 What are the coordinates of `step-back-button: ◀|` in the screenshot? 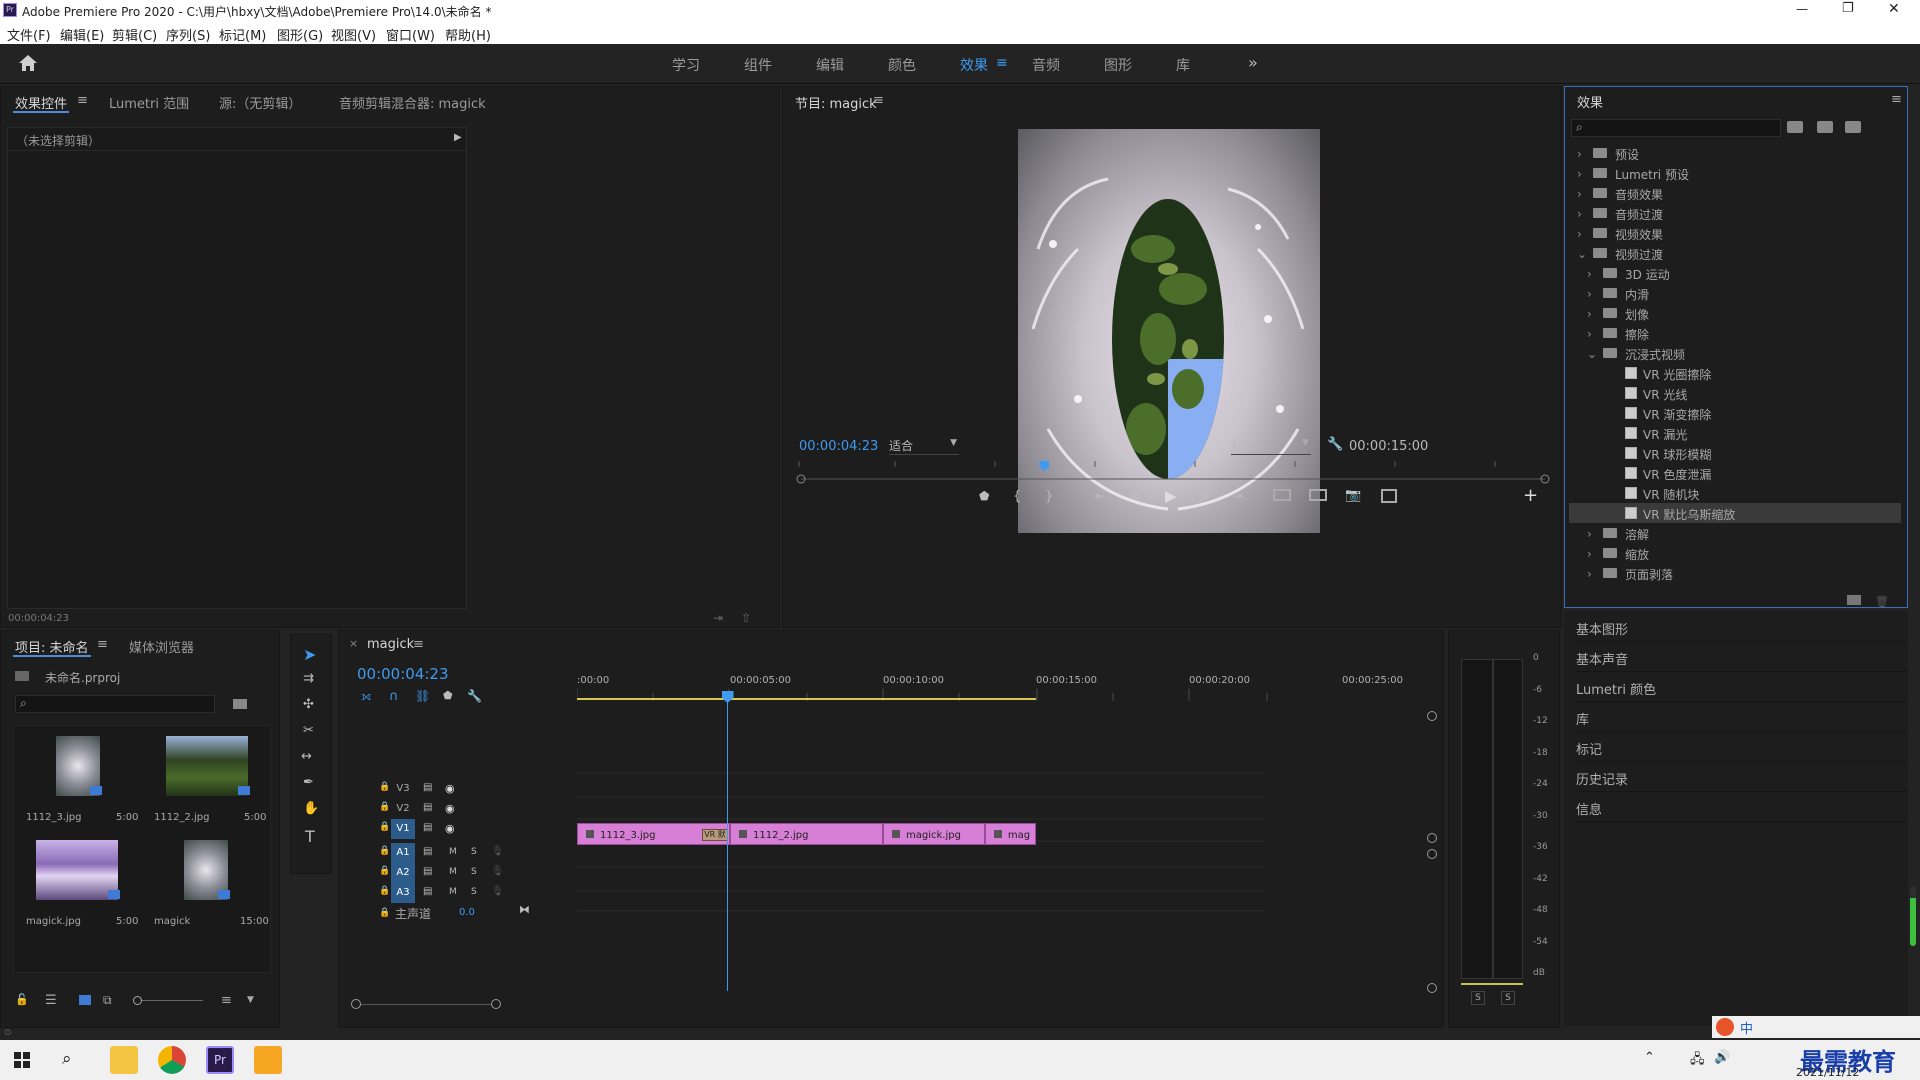 It's located at (1135, 495).